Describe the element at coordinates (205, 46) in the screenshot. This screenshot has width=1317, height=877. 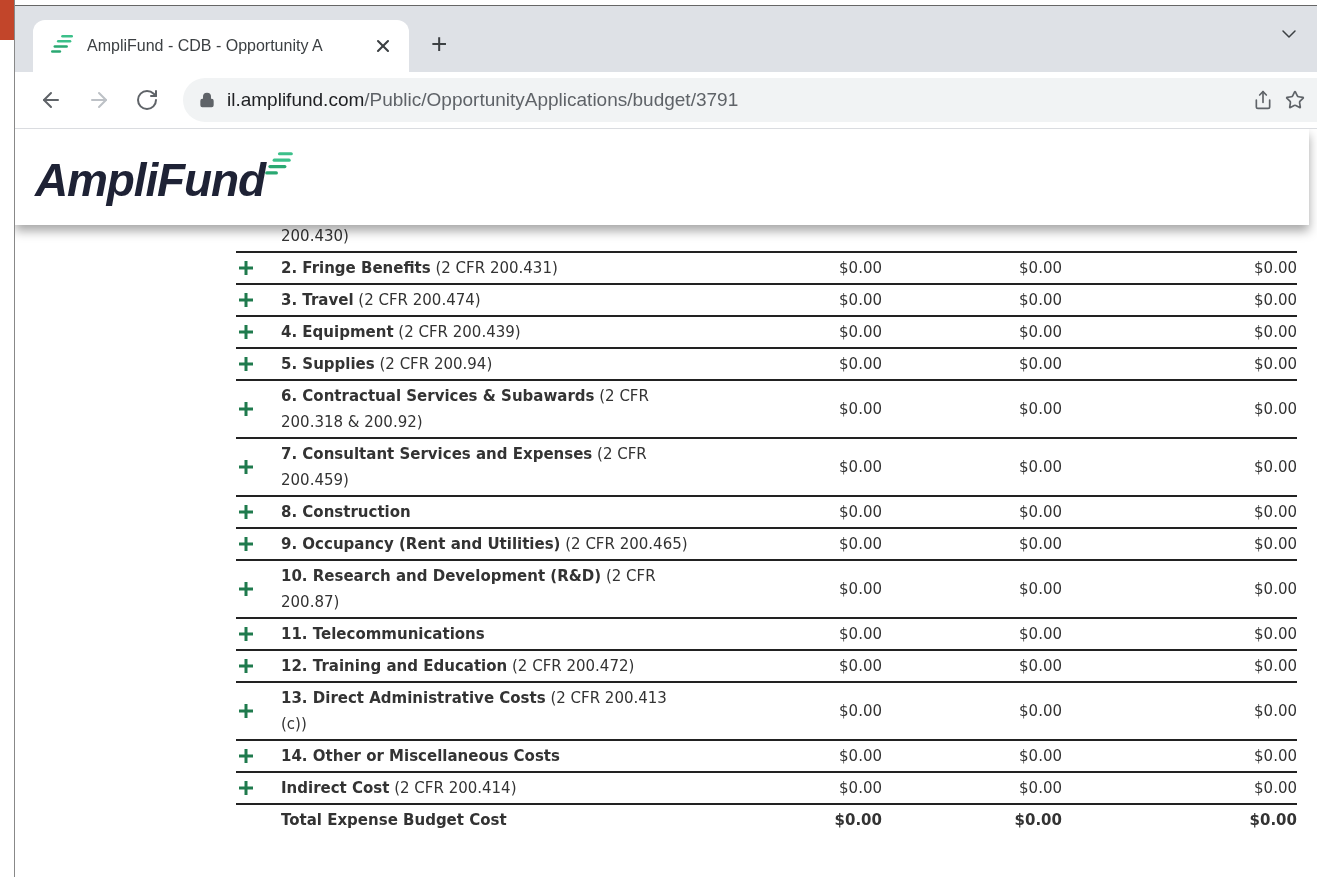
I see `tab-title: AmpliFund - CDB - Opportunity A` at that location.